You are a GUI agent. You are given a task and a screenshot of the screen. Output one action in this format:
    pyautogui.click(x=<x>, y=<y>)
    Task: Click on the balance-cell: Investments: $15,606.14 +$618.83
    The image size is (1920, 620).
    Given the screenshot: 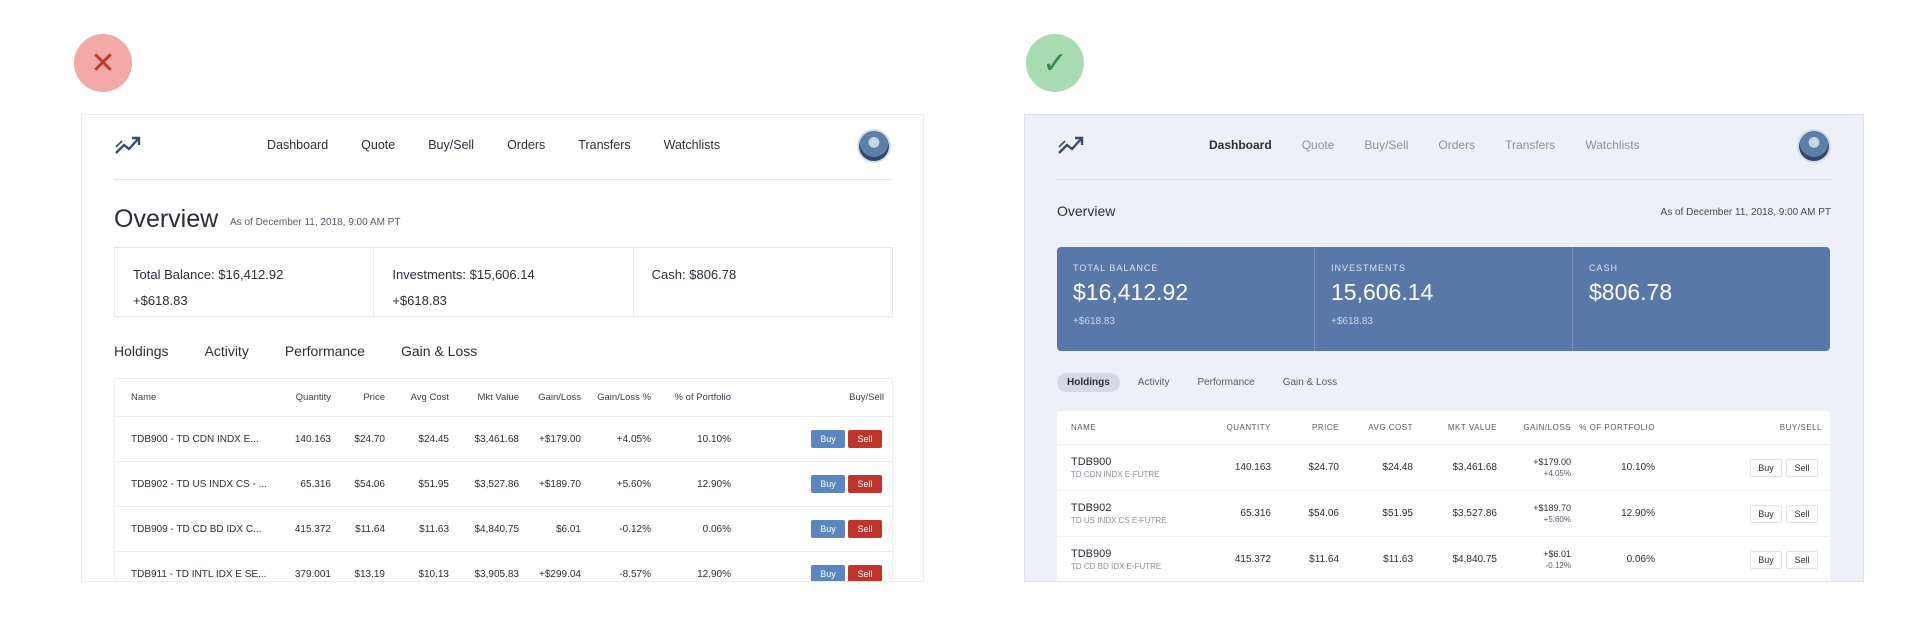 What is the action you would take?
    pyautogui.click(x=504, y=282)
    